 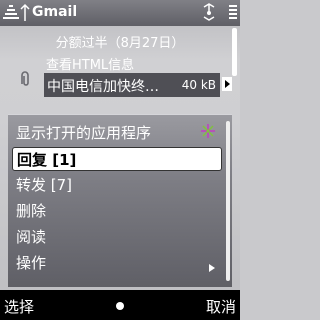 I want to click on select-softkey: 选择, so click(x=19, y=306).